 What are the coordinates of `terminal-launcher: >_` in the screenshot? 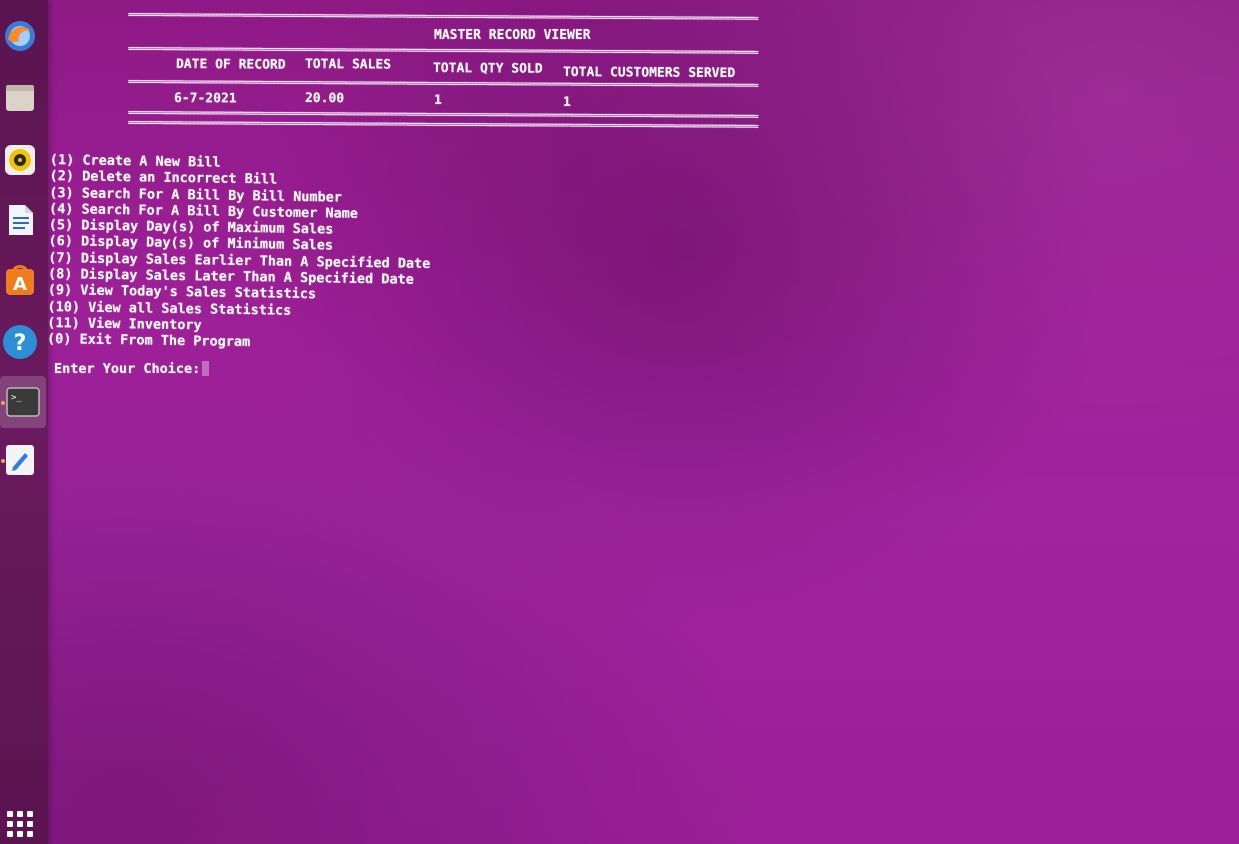 It's located at (23, 402).